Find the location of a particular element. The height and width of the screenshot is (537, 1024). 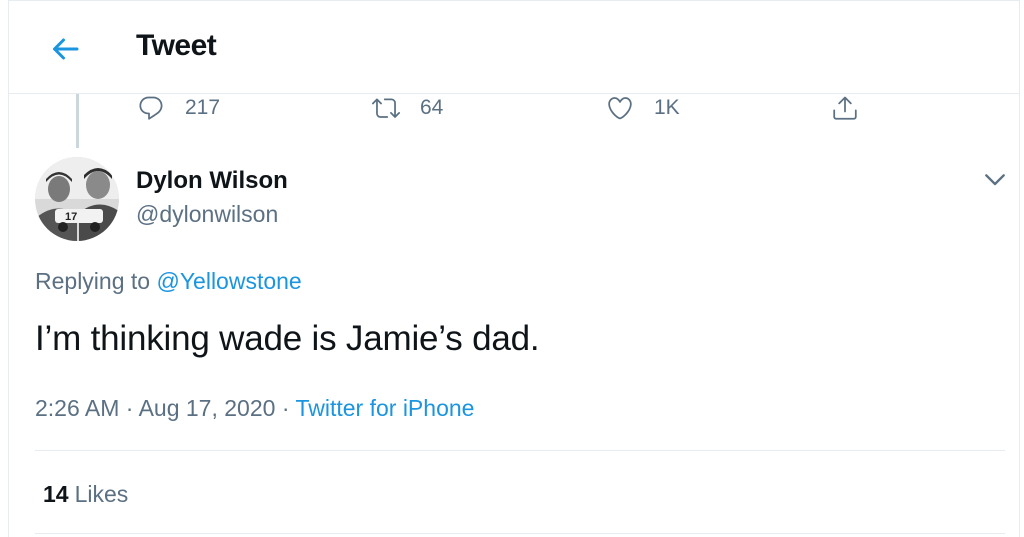

likes-stat: 14 Likes is located at coordinates (85, 494).